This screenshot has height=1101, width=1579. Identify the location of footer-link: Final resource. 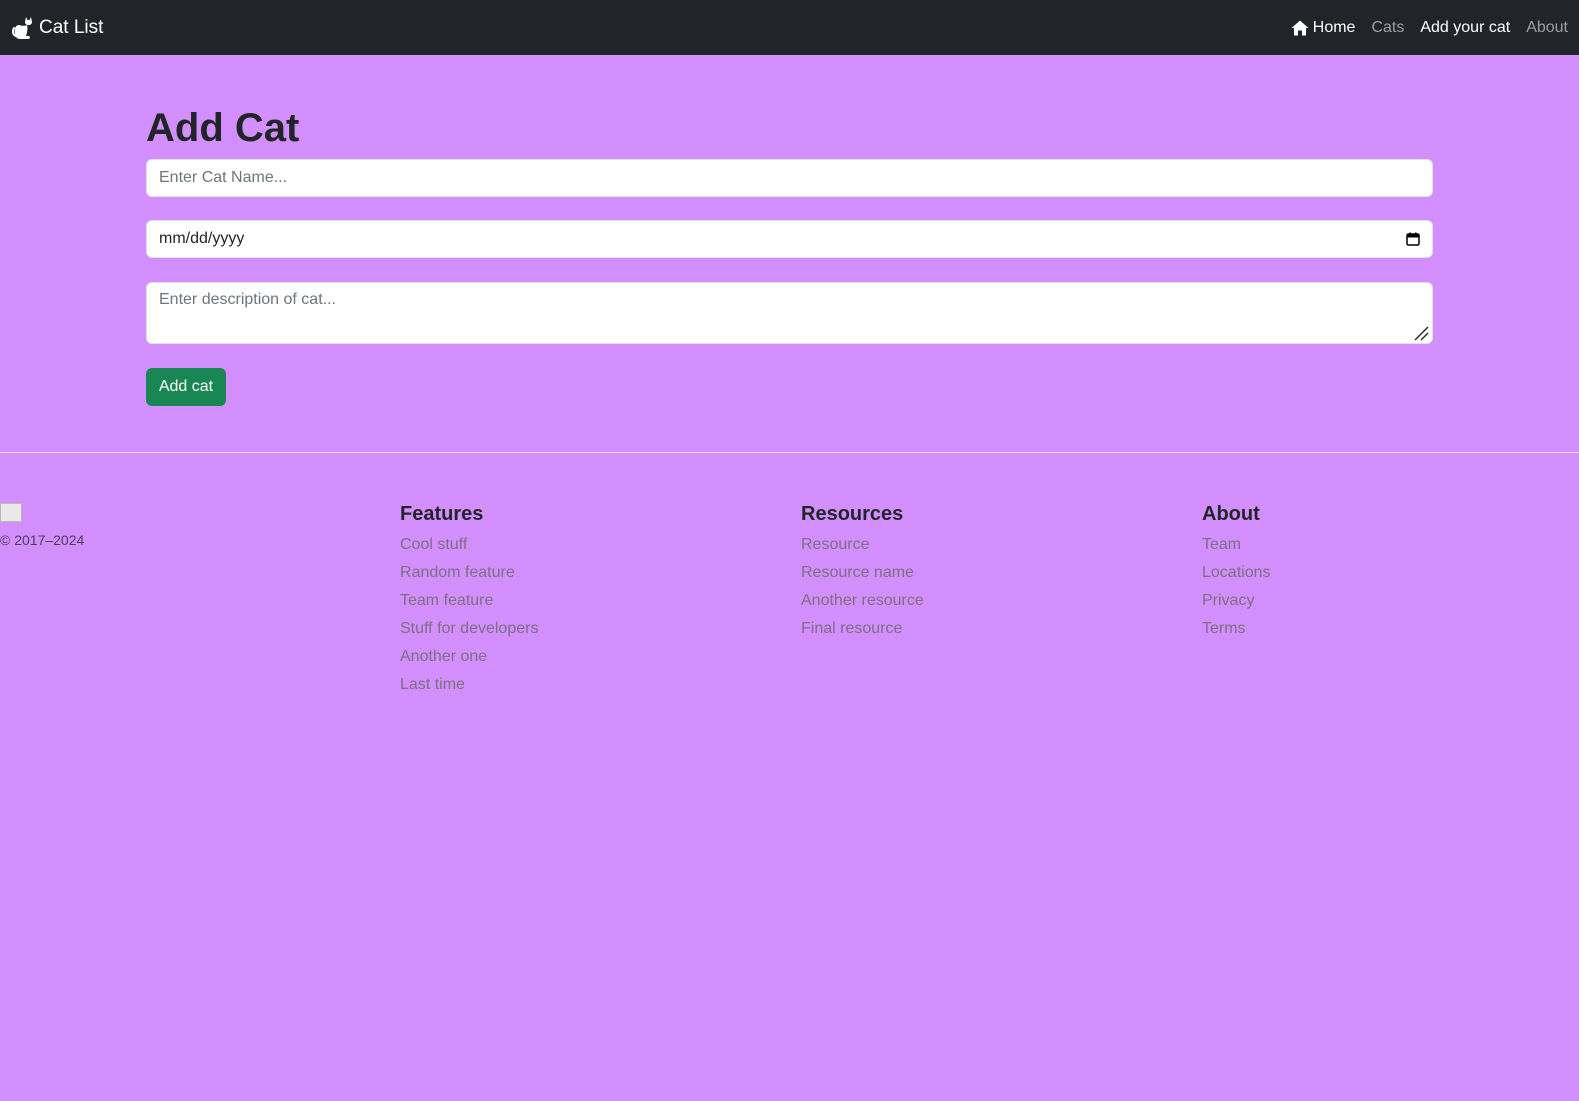
(851, 628).